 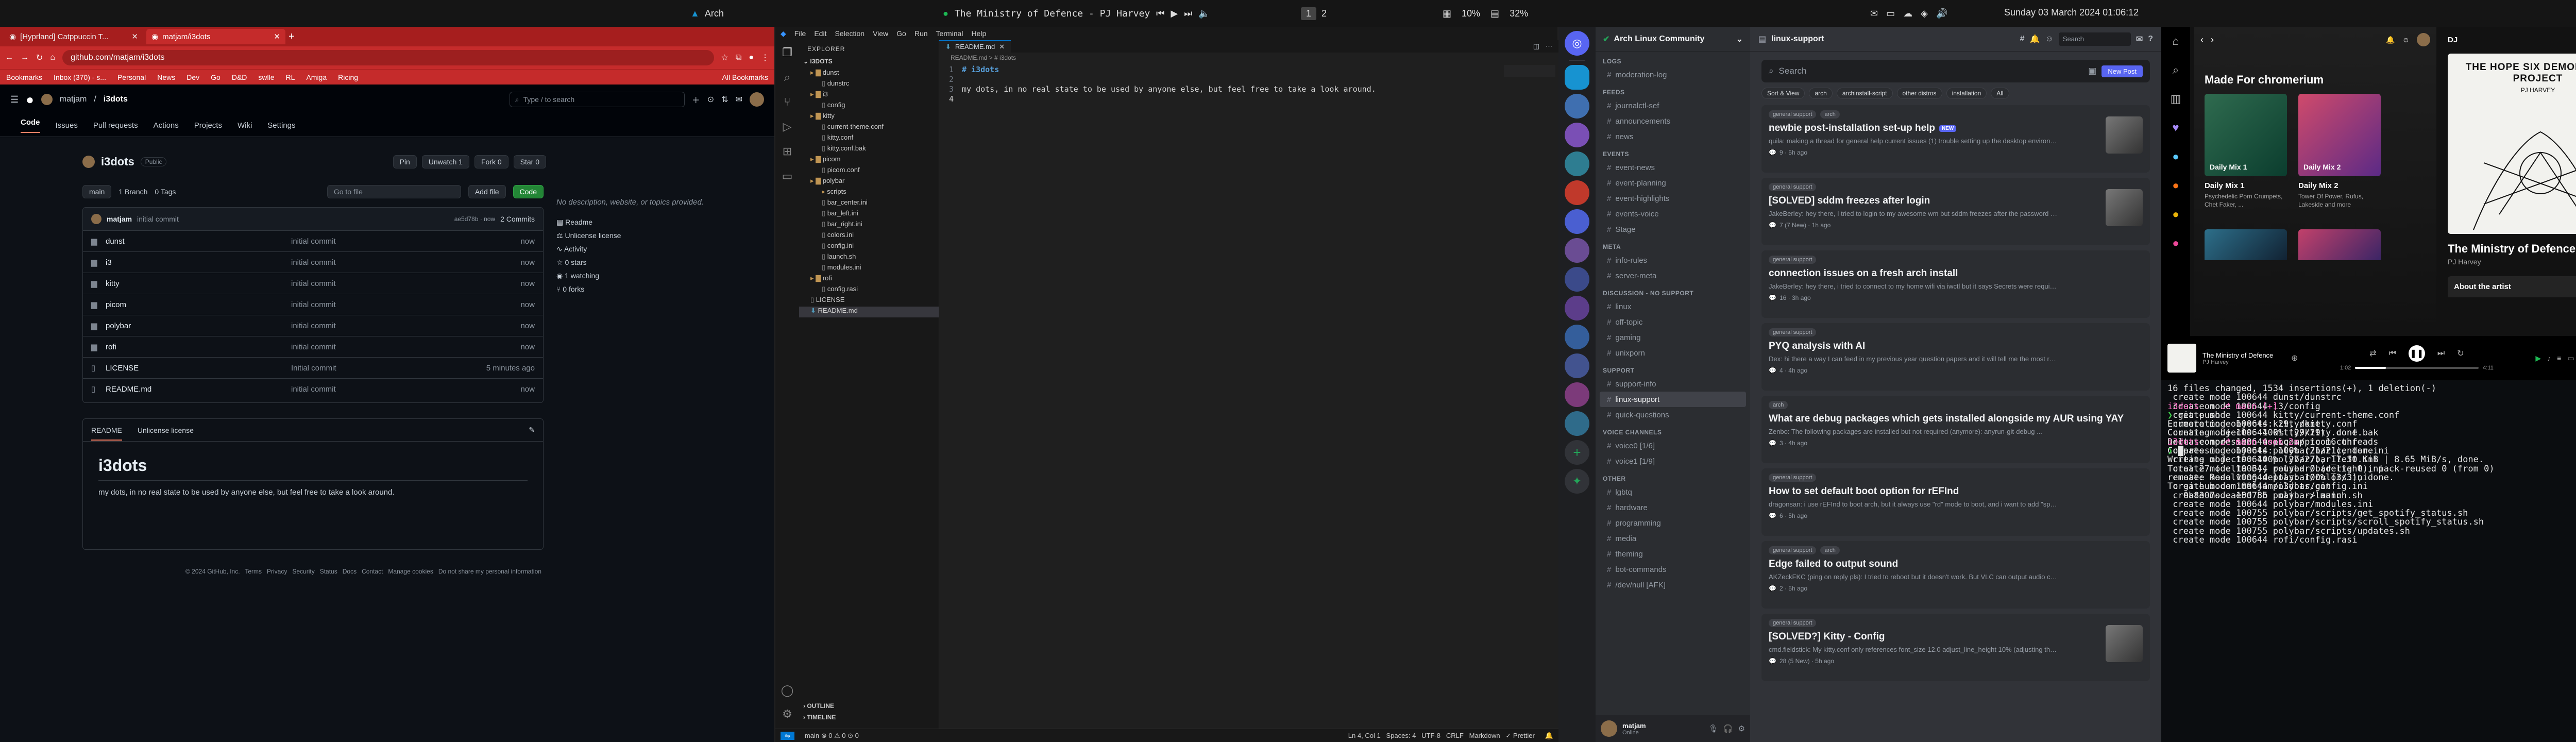 I want to click on add-icon: ⊕, so click(x=2294, y=358).